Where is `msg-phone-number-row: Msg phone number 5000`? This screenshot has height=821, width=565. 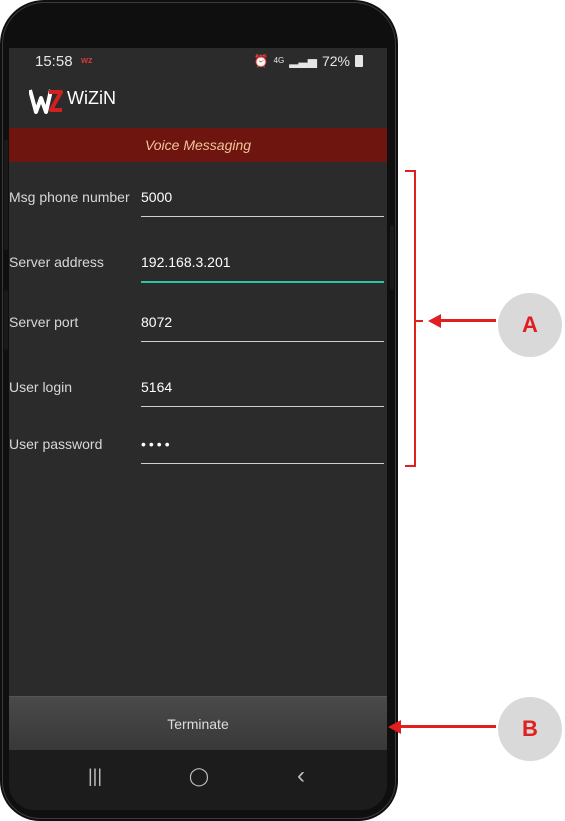 msg-phone-number-row: Msg phone number 5000 is located at coordinates (198, 201).